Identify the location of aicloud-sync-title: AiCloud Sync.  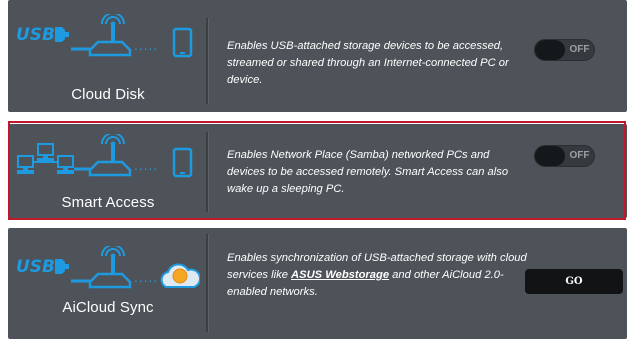
(108, 307).